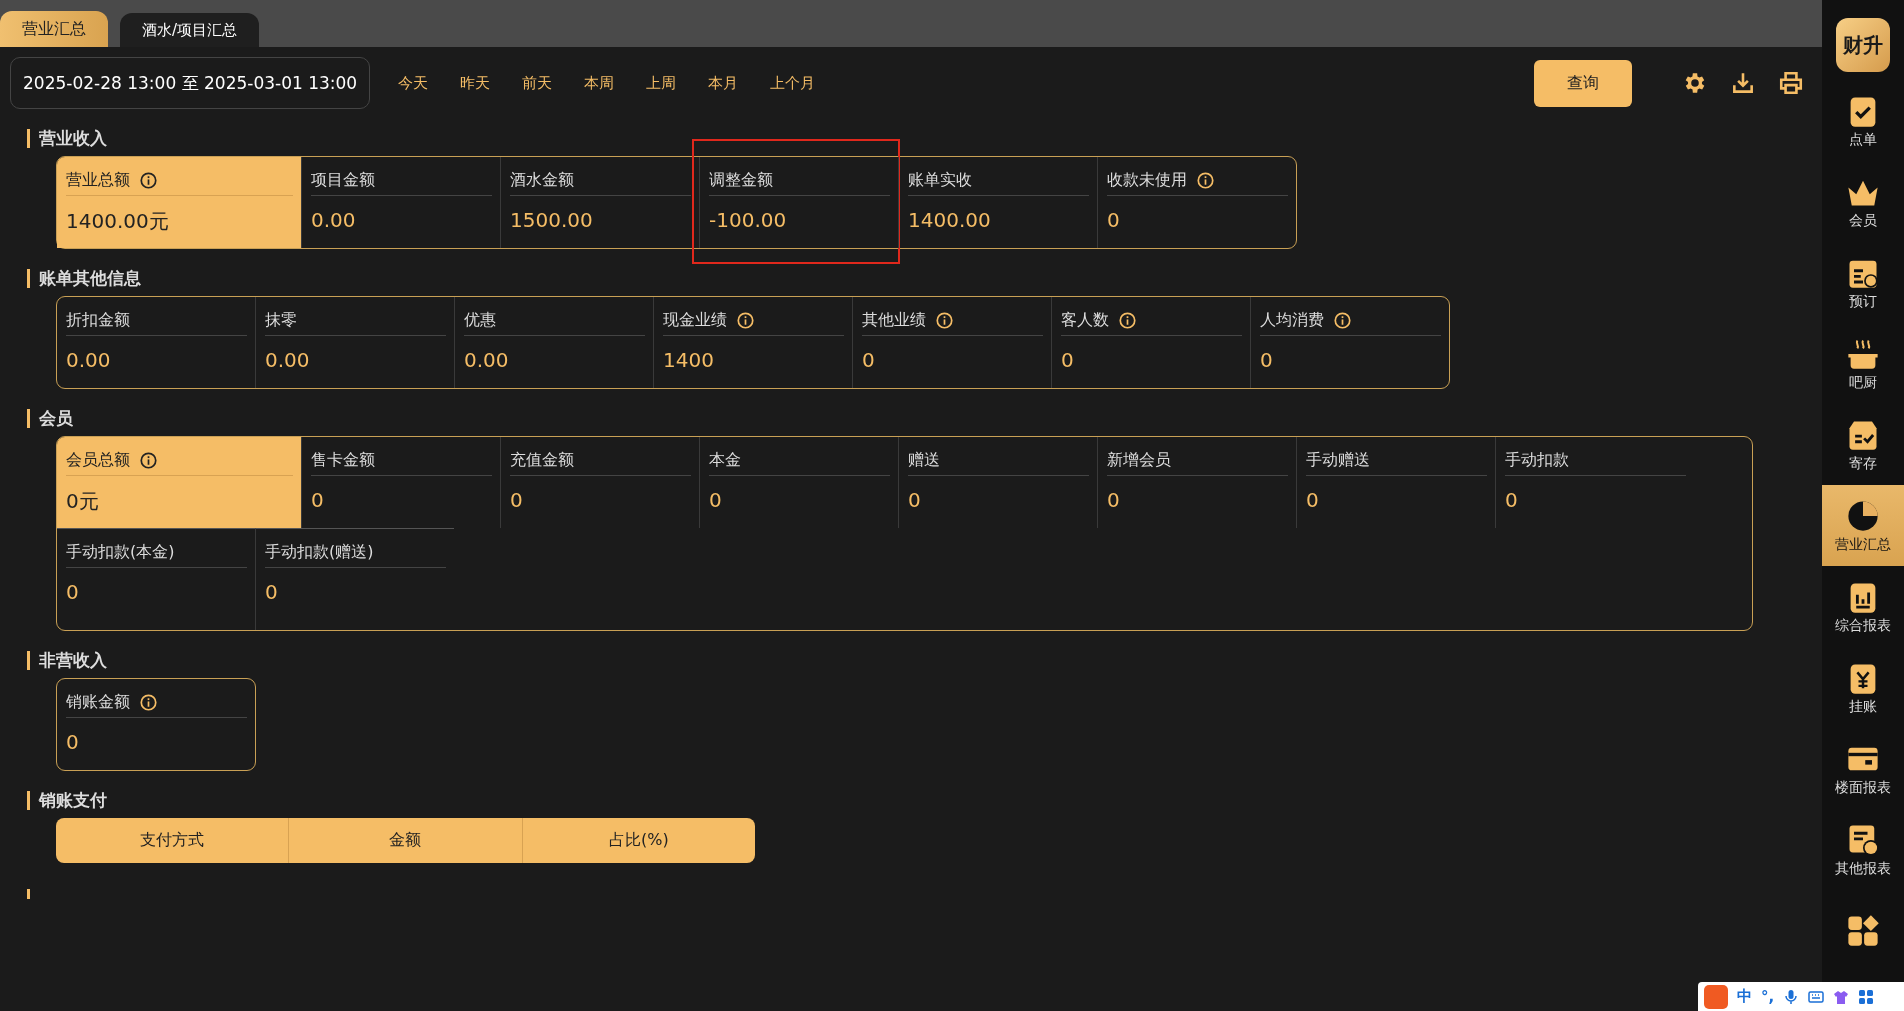 The height and width of the screenshot is (1011, 1904). I want to click on sidebar-item: 寄存, so click(1863, 444).